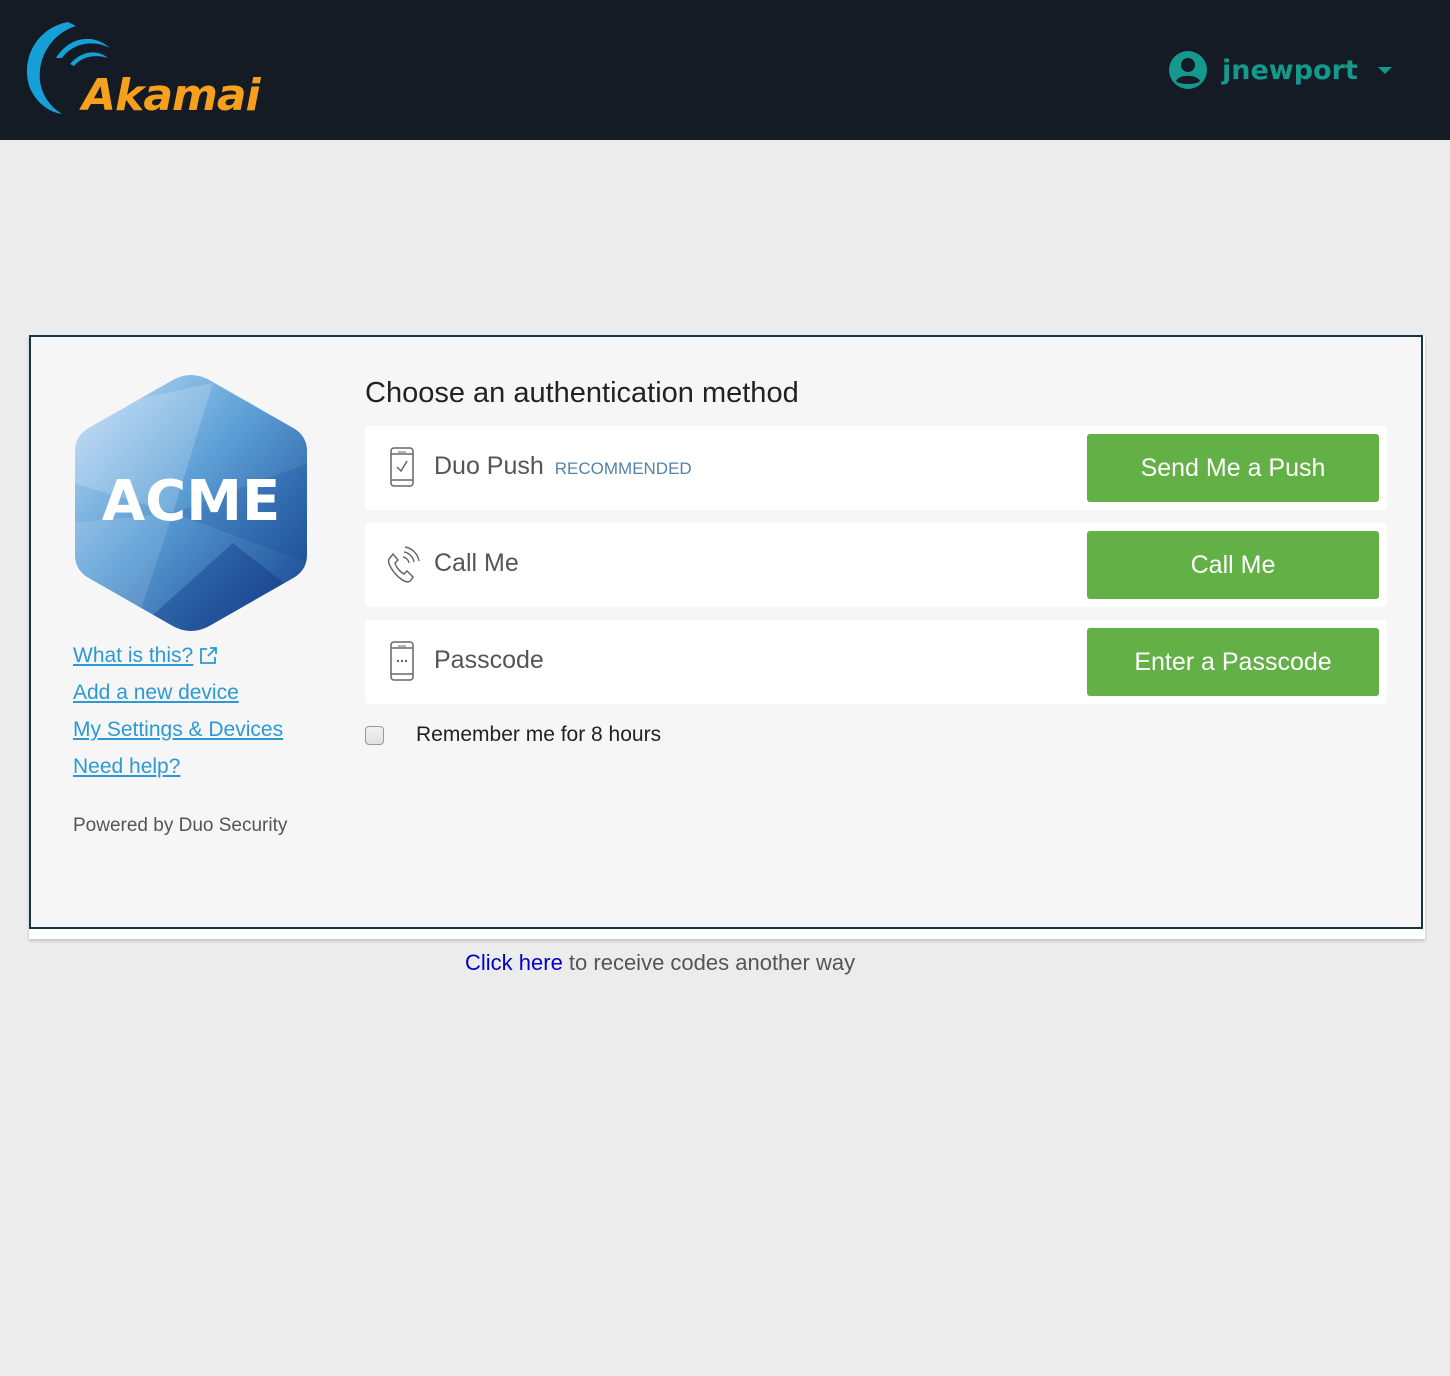 The height and width of the screenshot is (1376, 1450). What do you see at coordinates (876, 565) in the screenshot?
I see `method-call-me: Call Me Call Me` at bounding box center [876, 565].